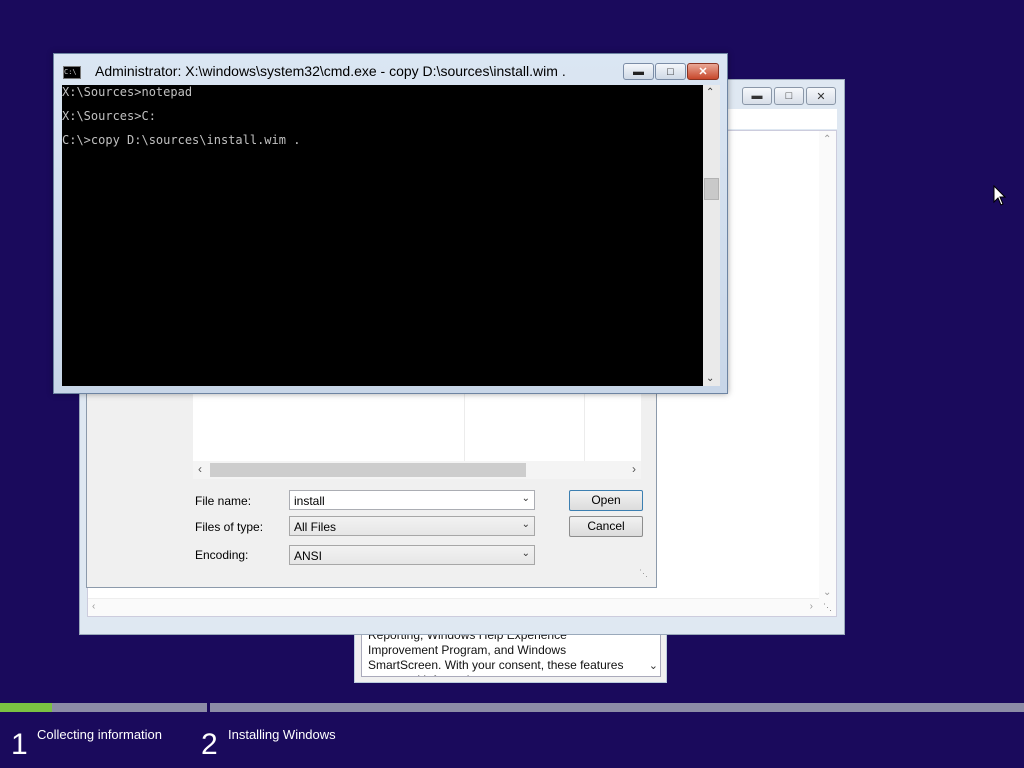 This screenshot has width=1024, height=768. Describe the element at coordinates (606, 500) in the screenshot. I see `open-button: Open` at that location.